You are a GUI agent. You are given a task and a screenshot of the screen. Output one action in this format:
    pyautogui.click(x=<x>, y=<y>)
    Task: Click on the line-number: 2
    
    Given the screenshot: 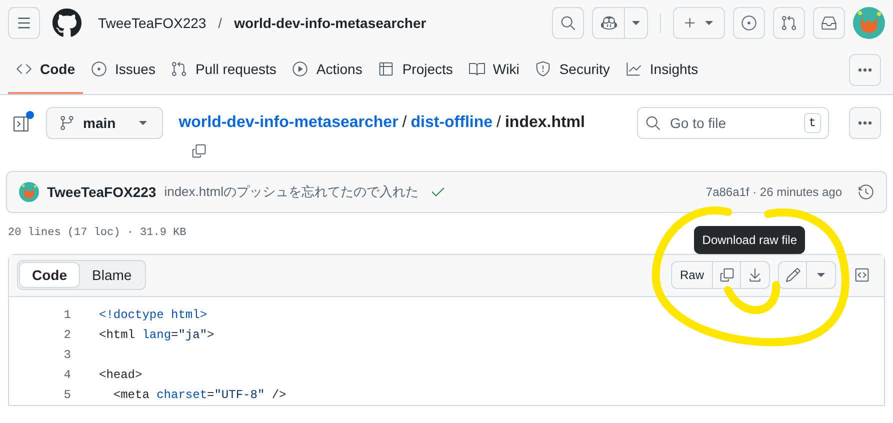 What is the action you would take?
    pyautogui.click(x=66, y=335)
    